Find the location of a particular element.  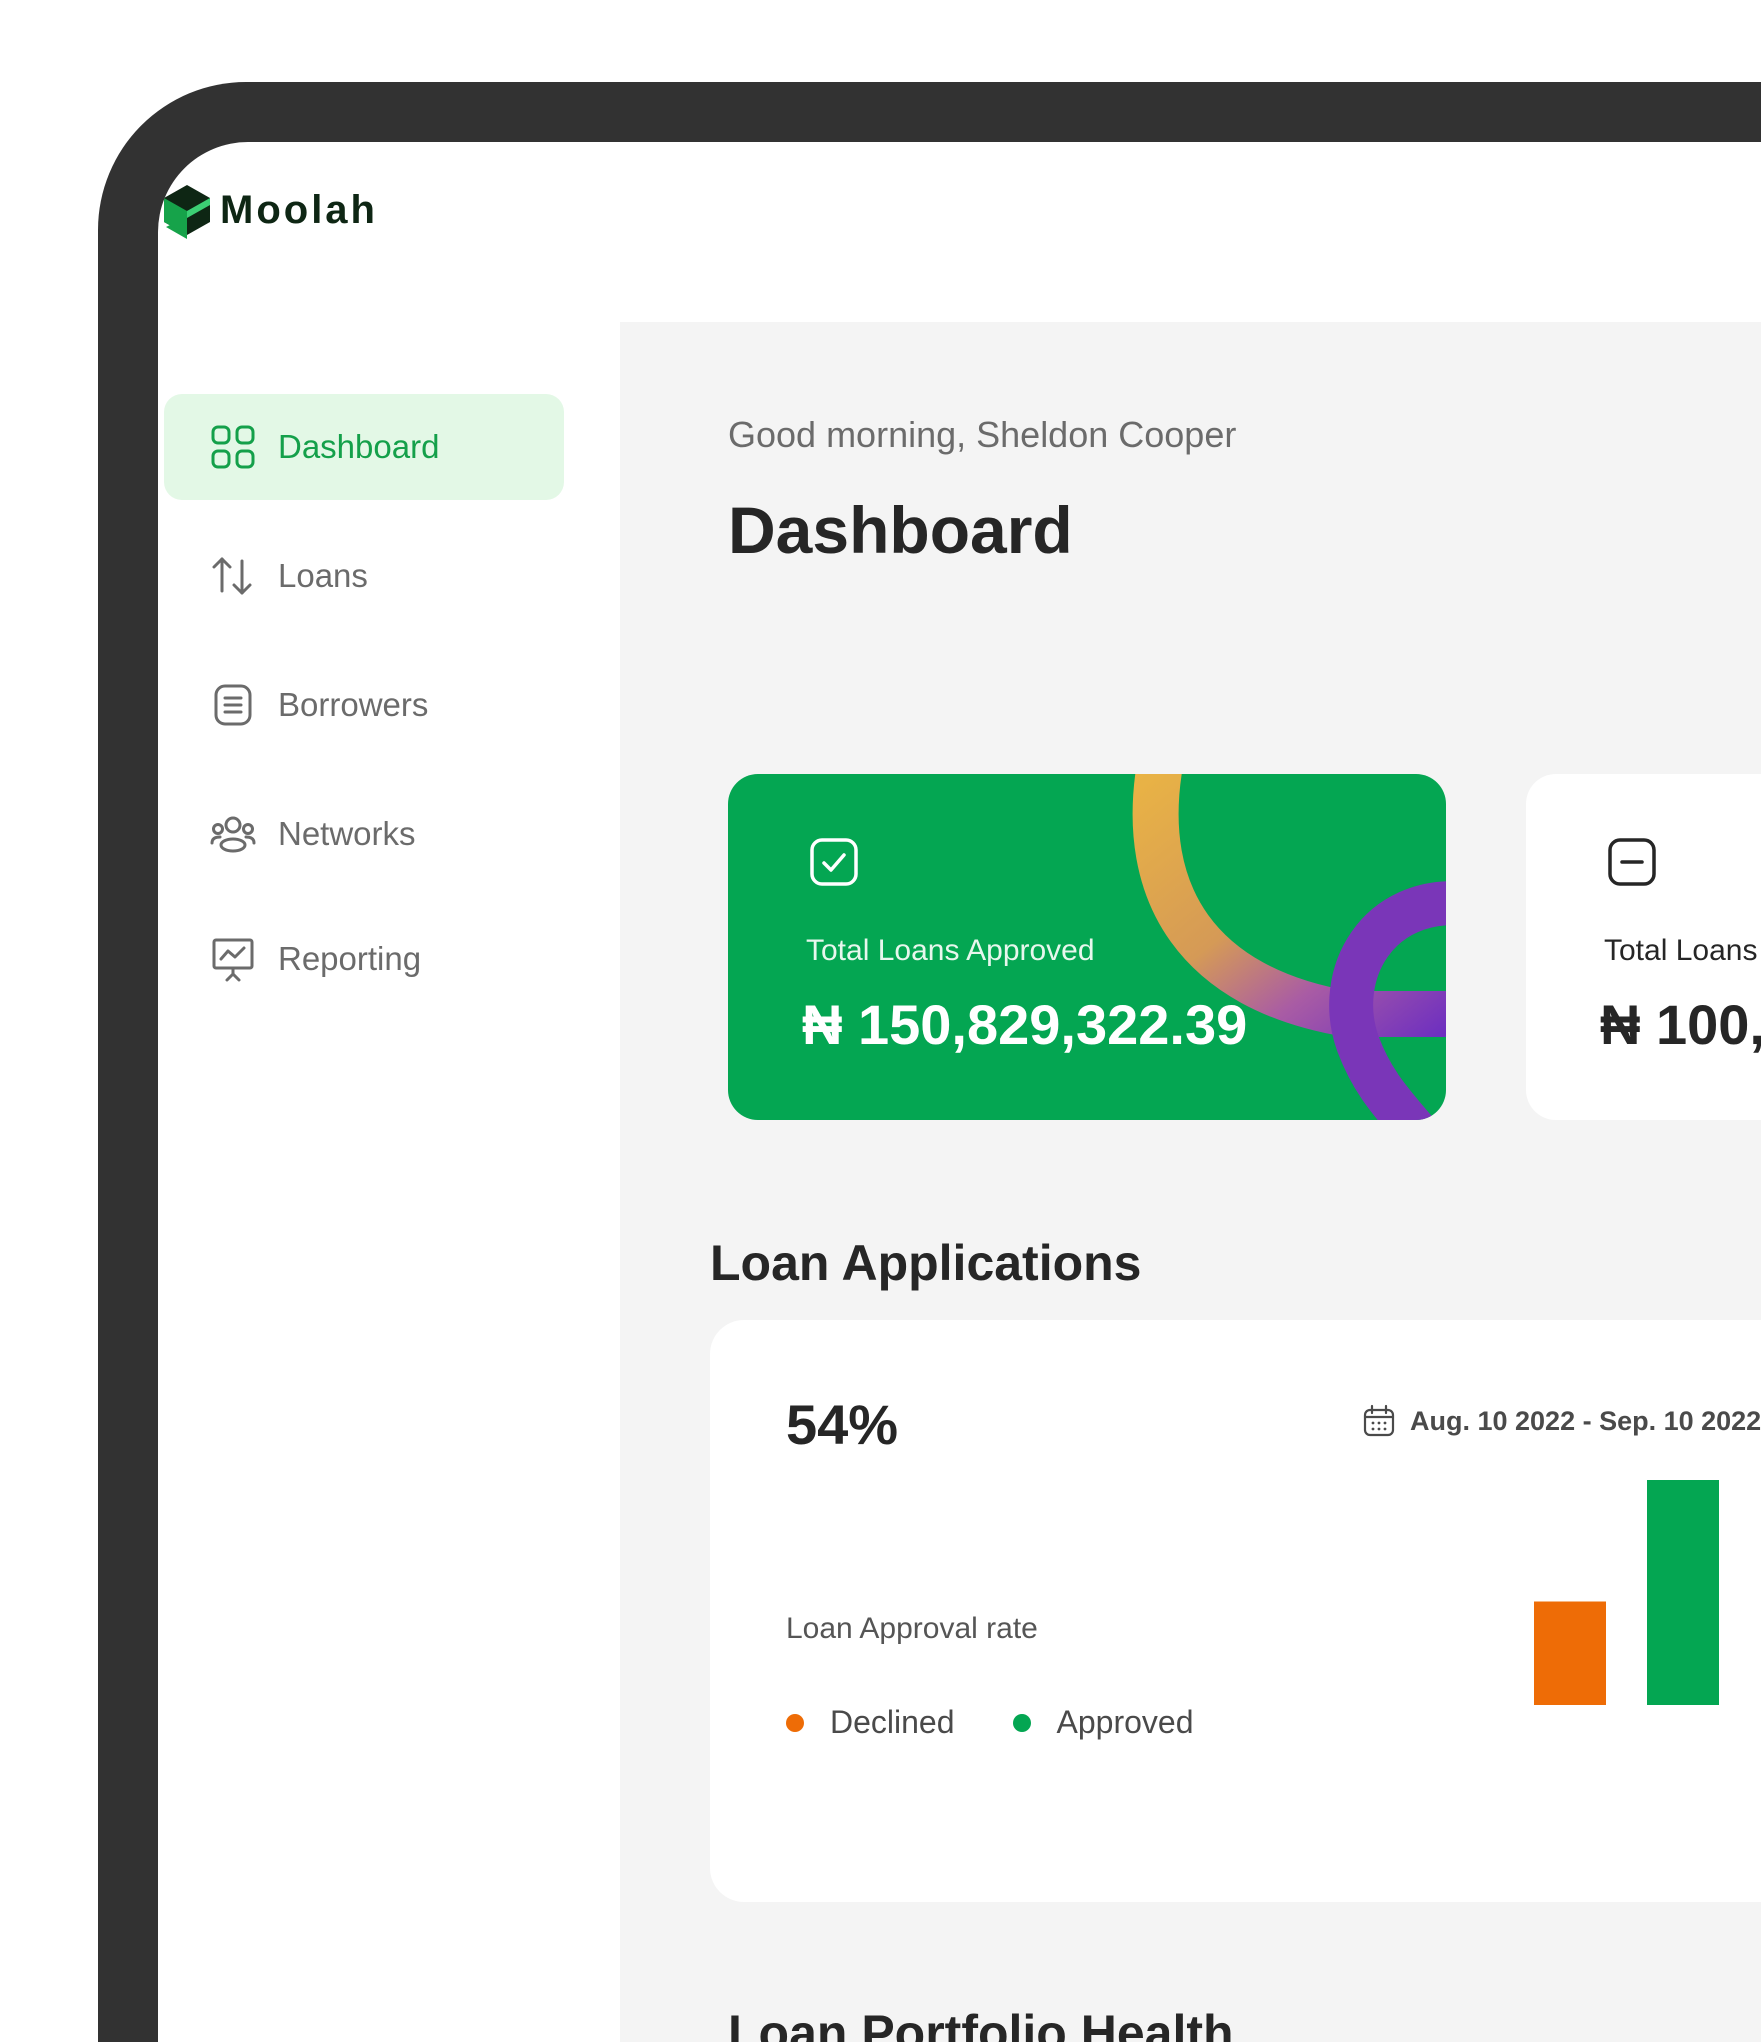

card-value: ₦ 100, is located at coordinates (1680, 1024).